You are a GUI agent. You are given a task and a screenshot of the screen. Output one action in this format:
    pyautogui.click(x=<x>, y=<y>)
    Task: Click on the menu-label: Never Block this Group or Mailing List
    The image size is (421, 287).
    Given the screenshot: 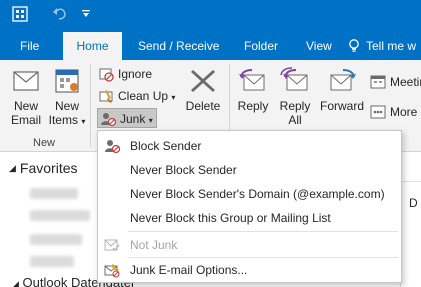 What is the action you would take?
    pyautogui.click(x=230, y=218)
    